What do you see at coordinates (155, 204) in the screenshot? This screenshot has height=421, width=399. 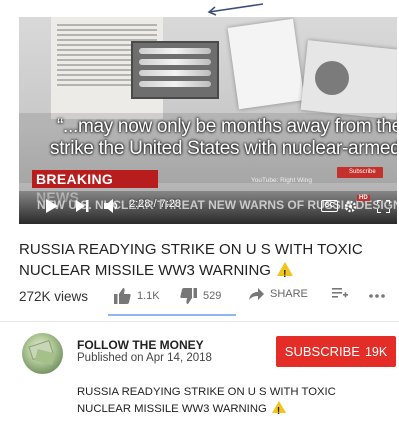 I see `video-time: 2:28 / 7:28` at bounding box center [155, 204].